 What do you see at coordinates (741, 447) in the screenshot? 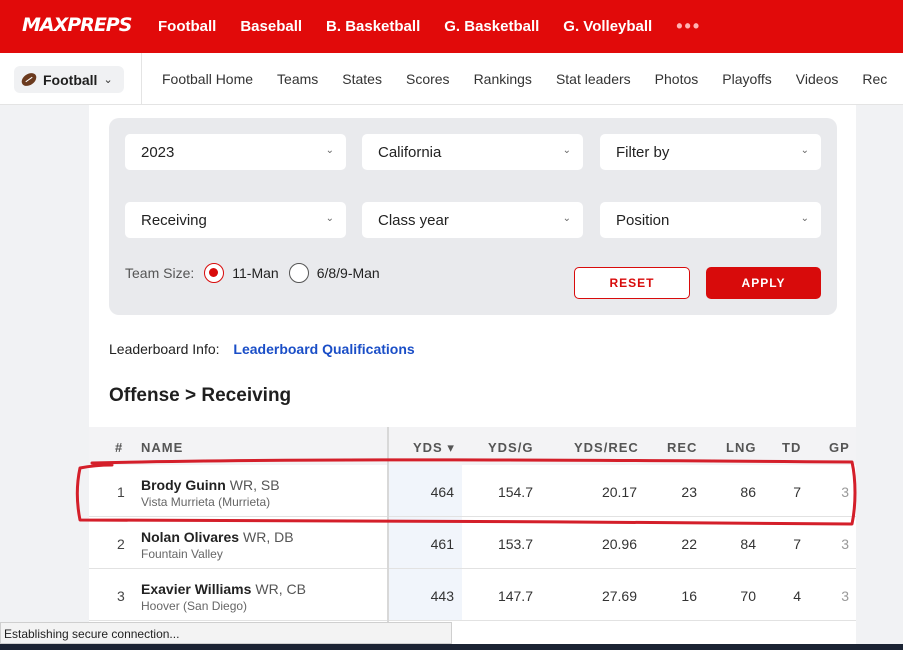
I see `header-lng: LNG` at bounding box center [741, 447].